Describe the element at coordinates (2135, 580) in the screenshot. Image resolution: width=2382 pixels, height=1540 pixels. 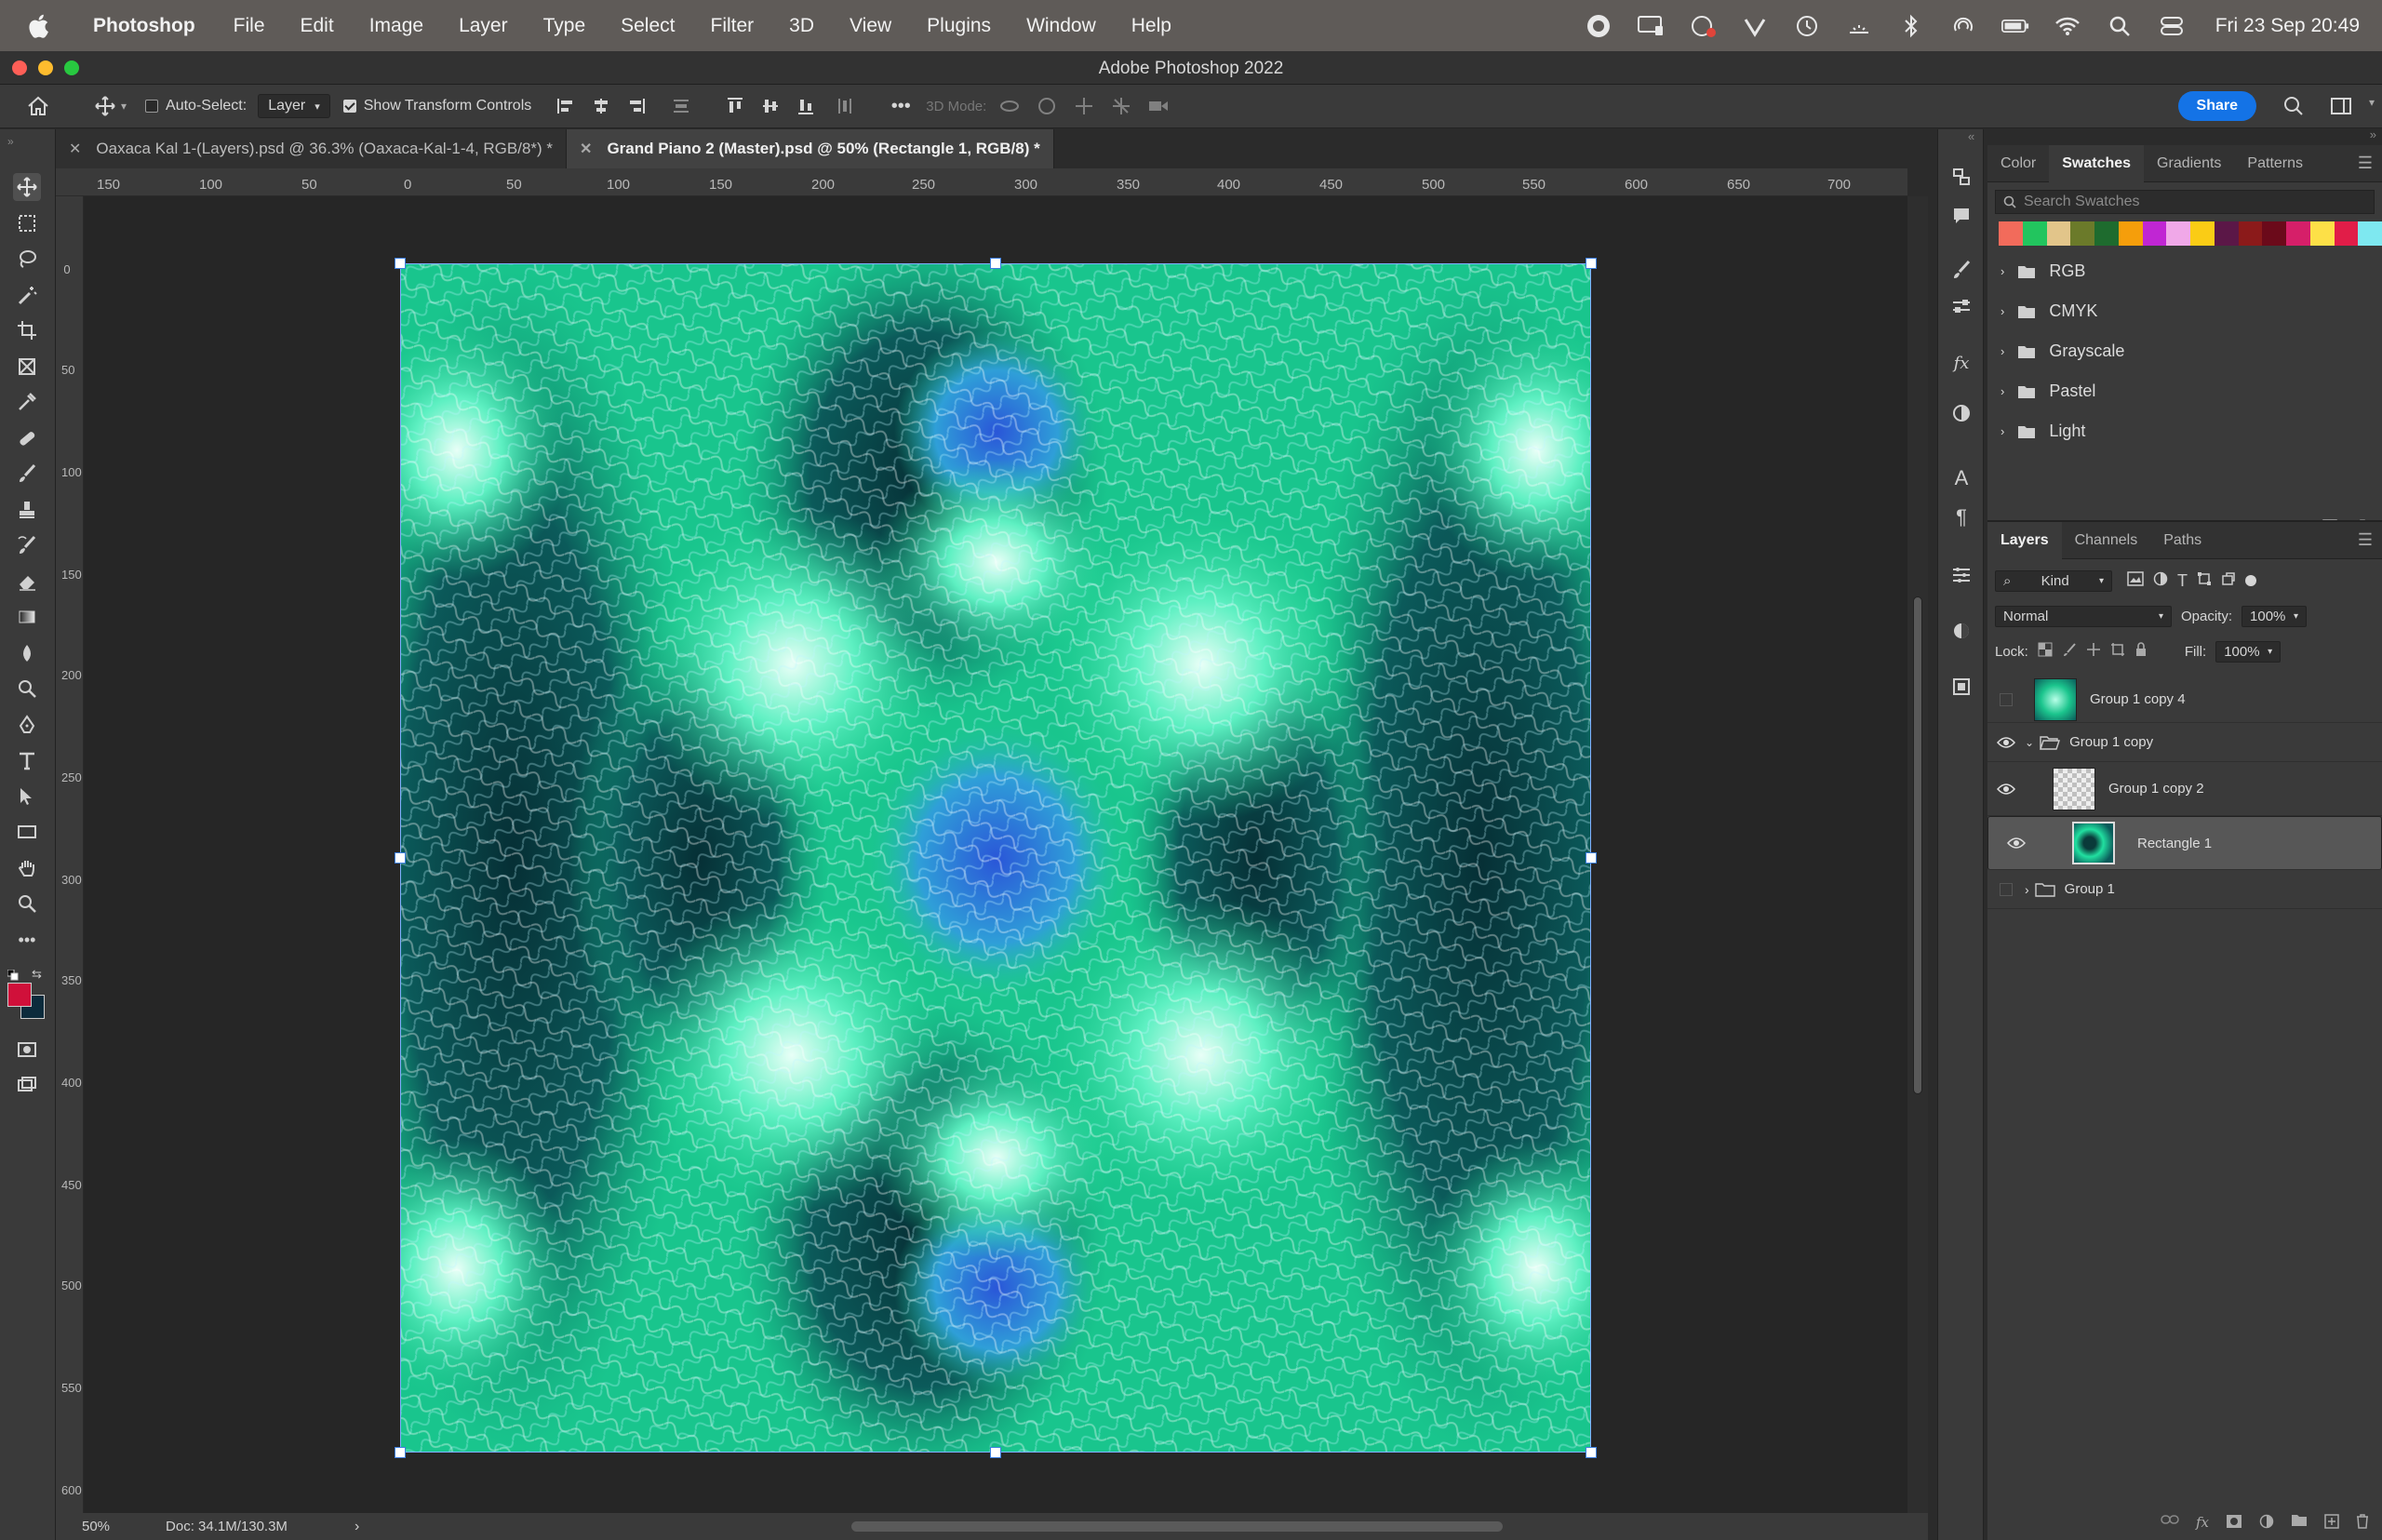
I see `filter-pixel-icon` at that location.